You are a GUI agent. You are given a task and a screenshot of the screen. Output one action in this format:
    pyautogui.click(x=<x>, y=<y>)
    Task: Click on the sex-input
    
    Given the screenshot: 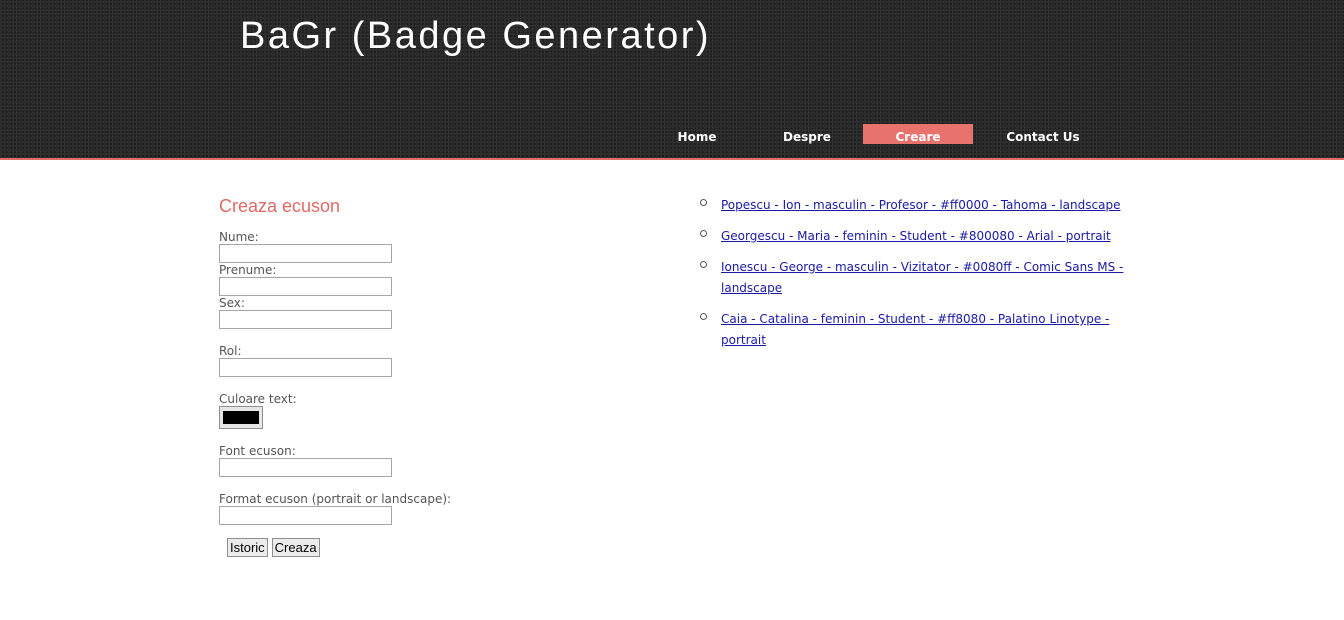 What is the action you would take?
    pyautogui.click(x=305, y=319)
    